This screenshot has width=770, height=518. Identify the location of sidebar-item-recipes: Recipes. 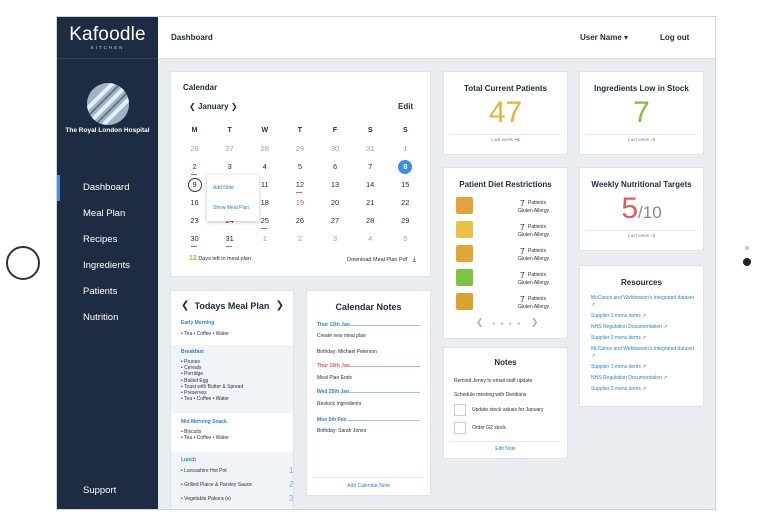
(107, 240).